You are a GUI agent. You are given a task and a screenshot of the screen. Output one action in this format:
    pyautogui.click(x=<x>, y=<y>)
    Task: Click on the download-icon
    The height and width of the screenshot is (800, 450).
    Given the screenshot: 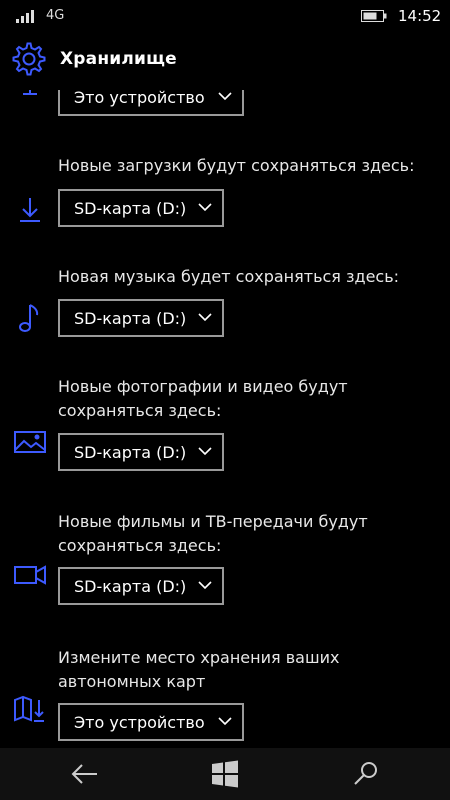 What is the action you would take?
    pyautogui.click(x=30, y=210)
    